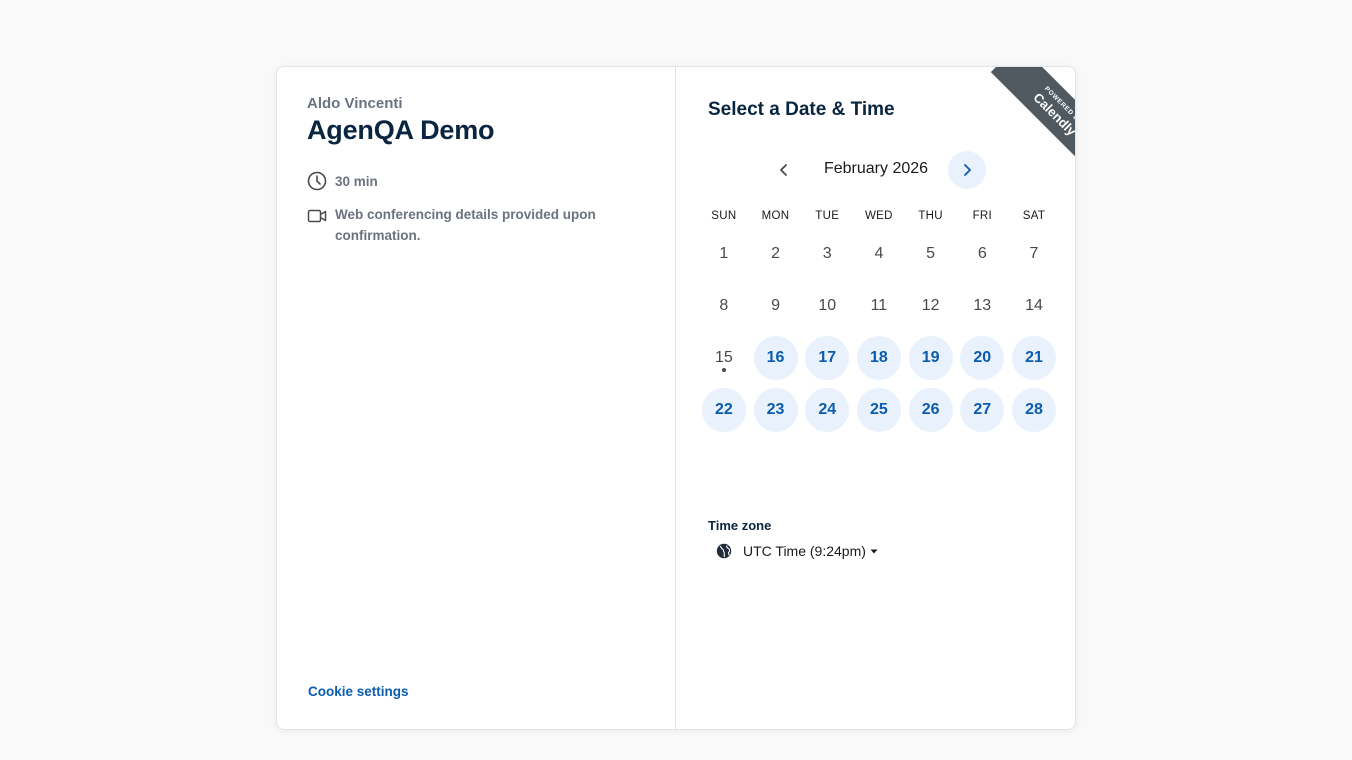  I want to click on day-number: 28, so click(1034, 409).